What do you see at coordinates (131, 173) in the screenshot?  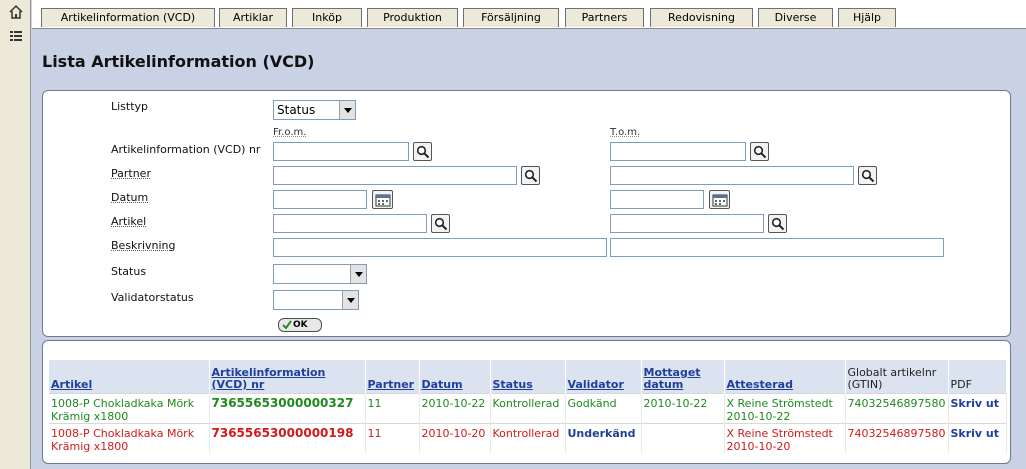 I see `partner-label: Partner` at bounding box center [131, 173].